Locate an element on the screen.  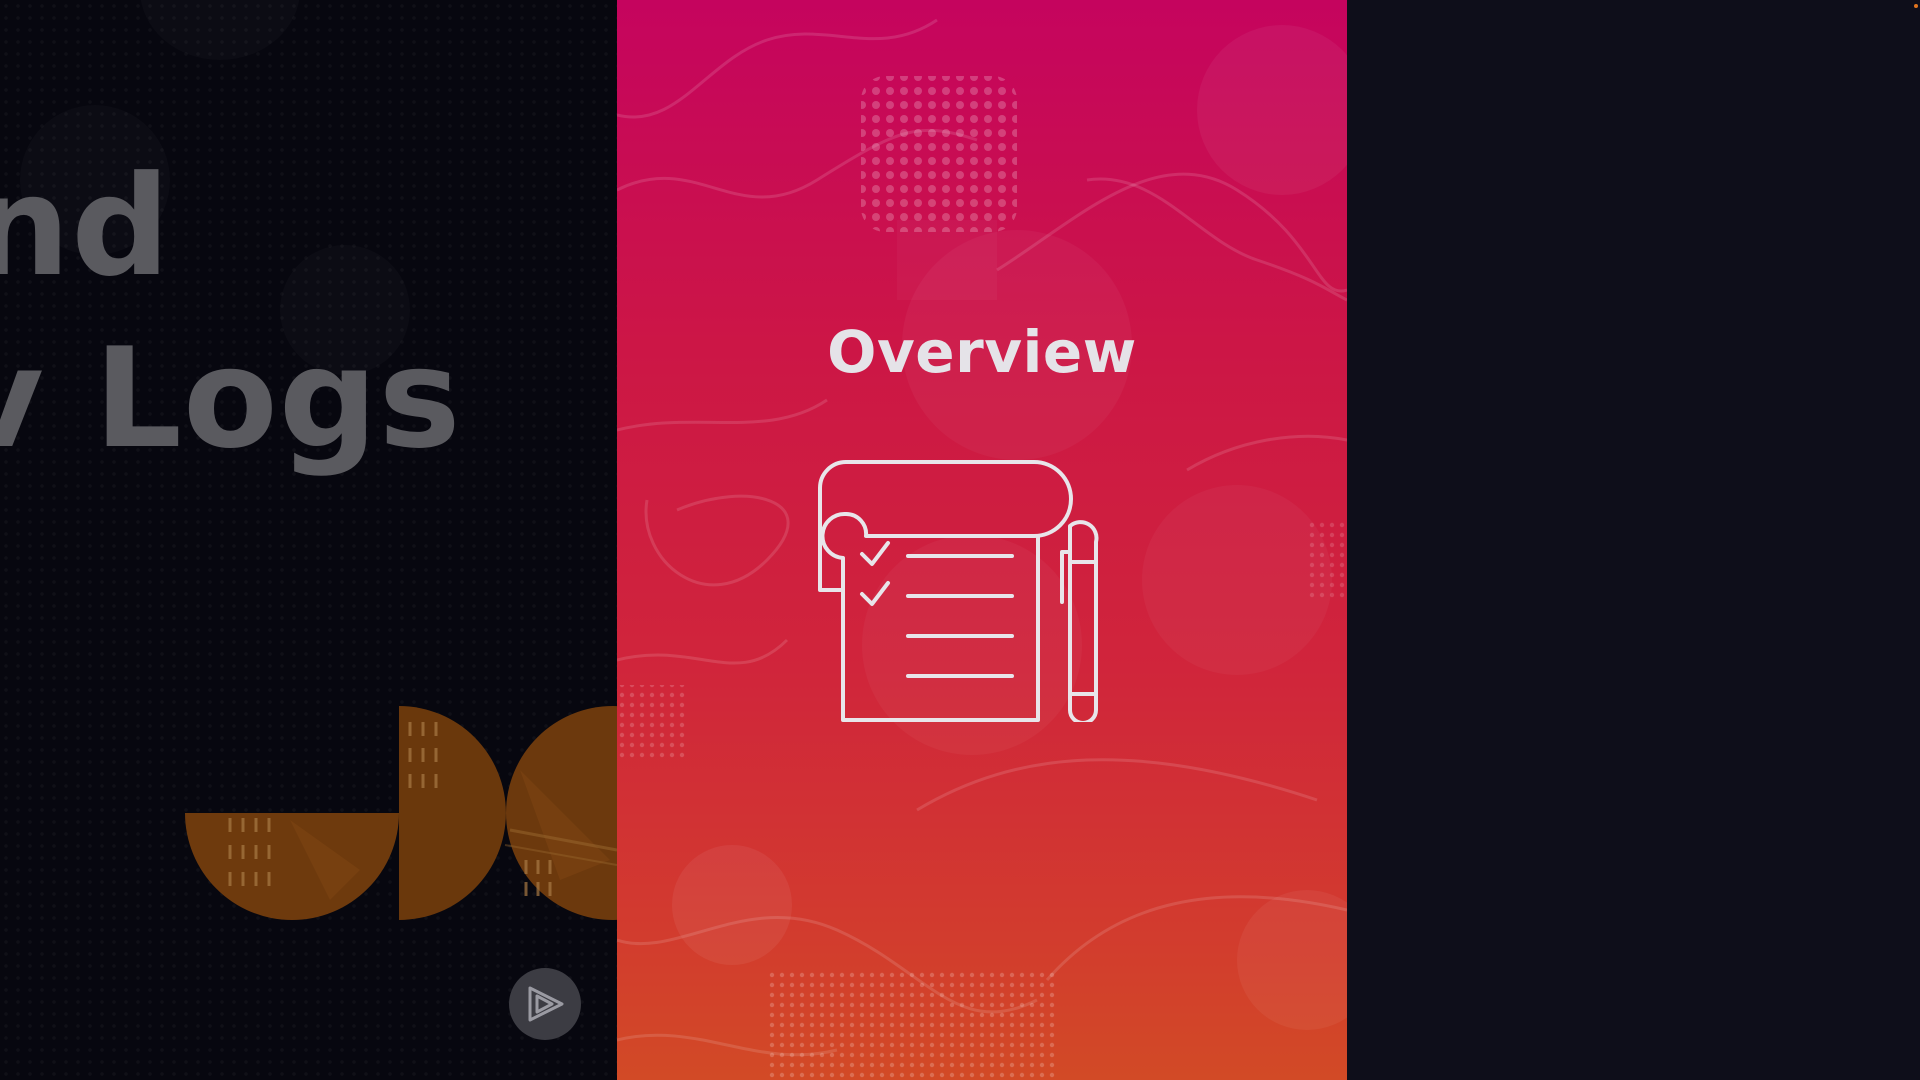
play-logo-icon is located at coordinates (546, 1004).